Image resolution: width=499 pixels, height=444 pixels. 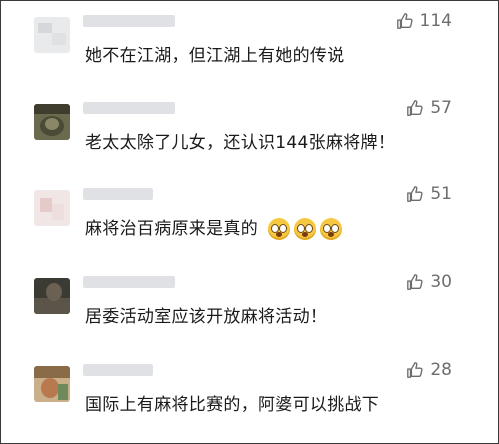 I want to click on like-count: 51, so click(x=441, y=194).